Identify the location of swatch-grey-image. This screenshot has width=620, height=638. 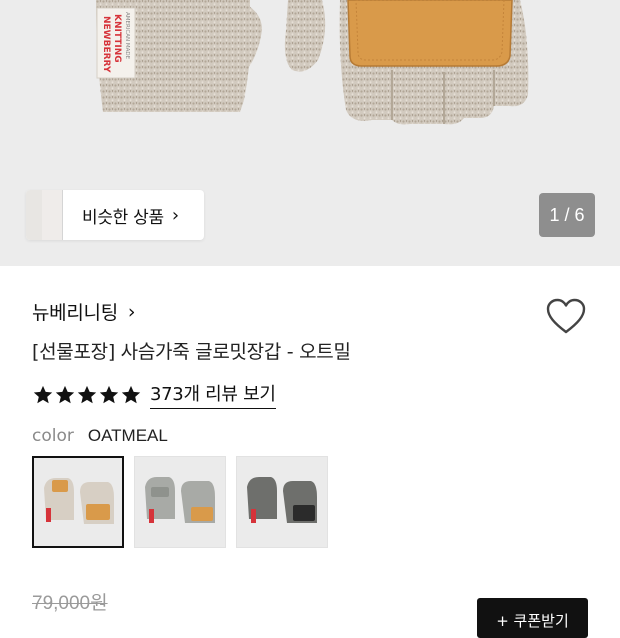
(180, 500).